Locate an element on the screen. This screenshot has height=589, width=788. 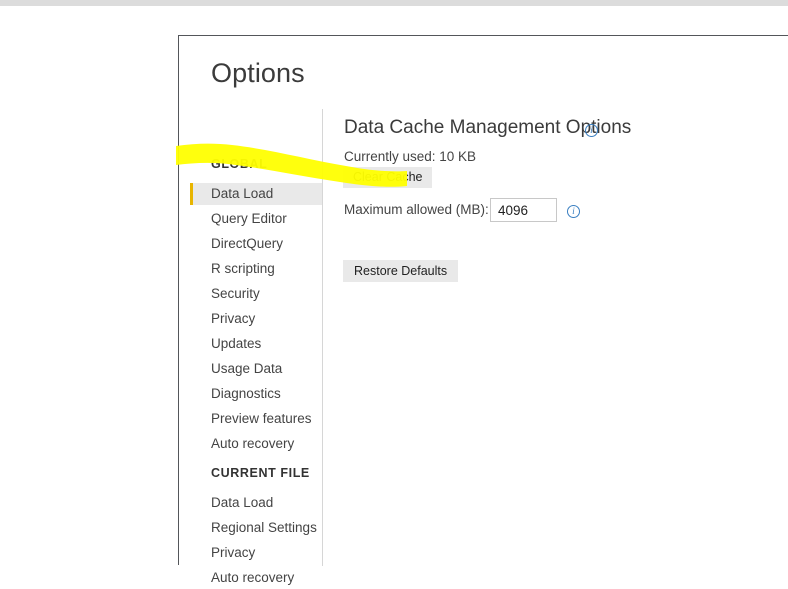
max-allowed-label: Maximum allowed (MB): is located at coordinates (416, 209).